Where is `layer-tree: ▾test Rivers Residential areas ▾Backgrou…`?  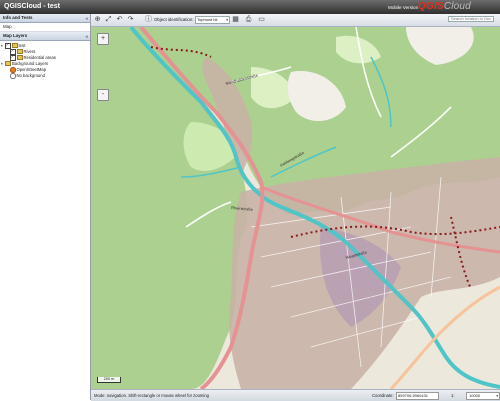
layer-tree: ▾test Rivers Residential areas ▾Backgrou… is located at coordinates (45, 60).